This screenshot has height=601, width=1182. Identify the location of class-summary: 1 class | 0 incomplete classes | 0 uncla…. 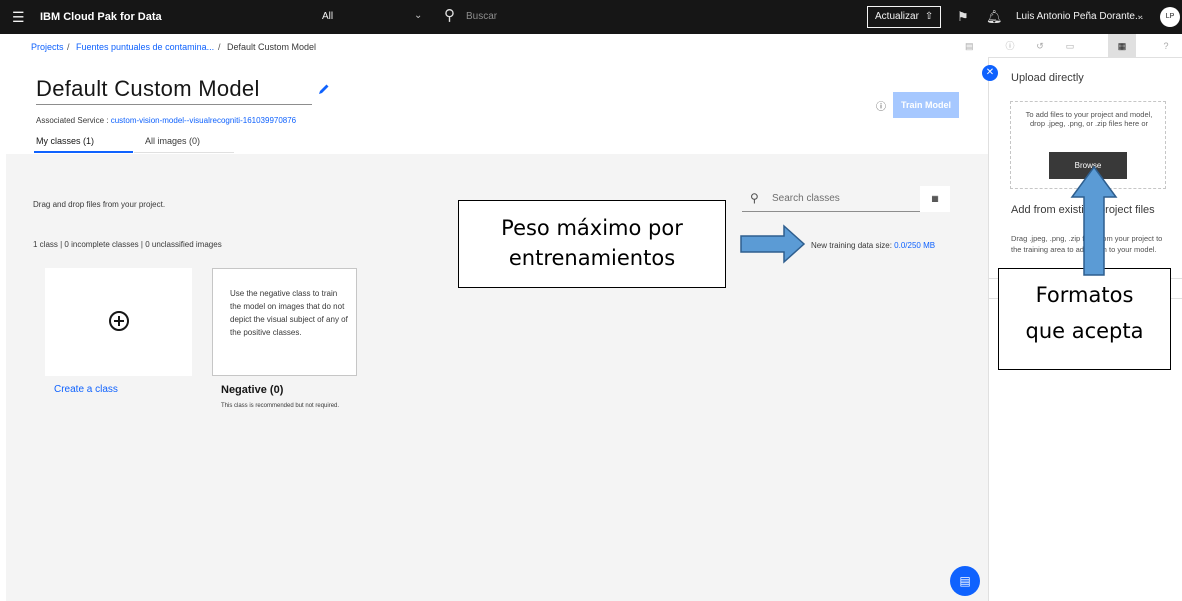
(127, 244).